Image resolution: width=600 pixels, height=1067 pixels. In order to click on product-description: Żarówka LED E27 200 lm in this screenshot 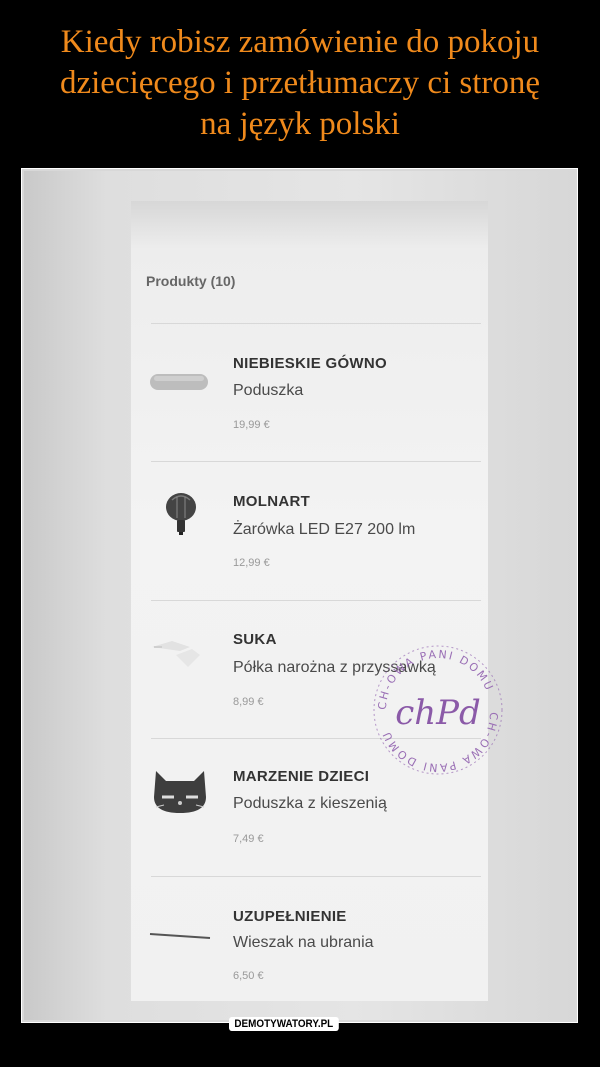, I will do `click(324, 529)`.